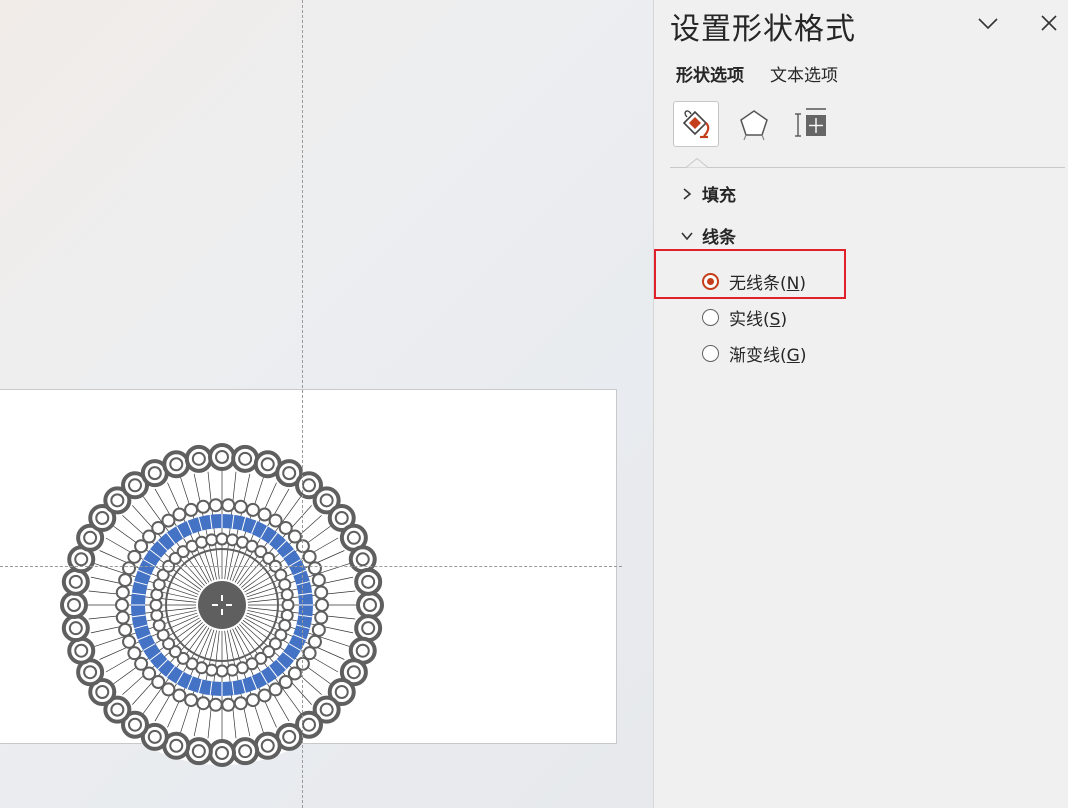 The height and width of the screenshot is (808, 1068). I want to click on size-properties-icon, so click(810, 122).